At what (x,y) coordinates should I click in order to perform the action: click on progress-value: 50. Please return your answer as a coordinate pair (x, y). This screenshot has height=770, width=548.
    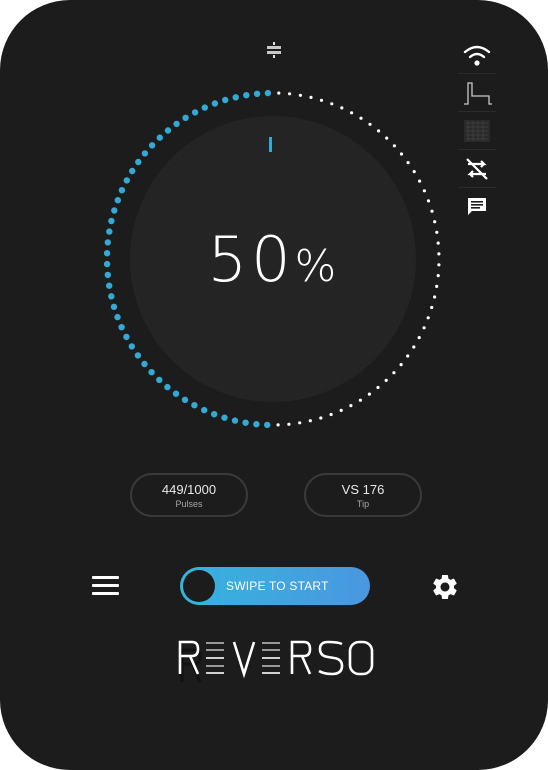
    Looking at the image, I should click on (251, 259).